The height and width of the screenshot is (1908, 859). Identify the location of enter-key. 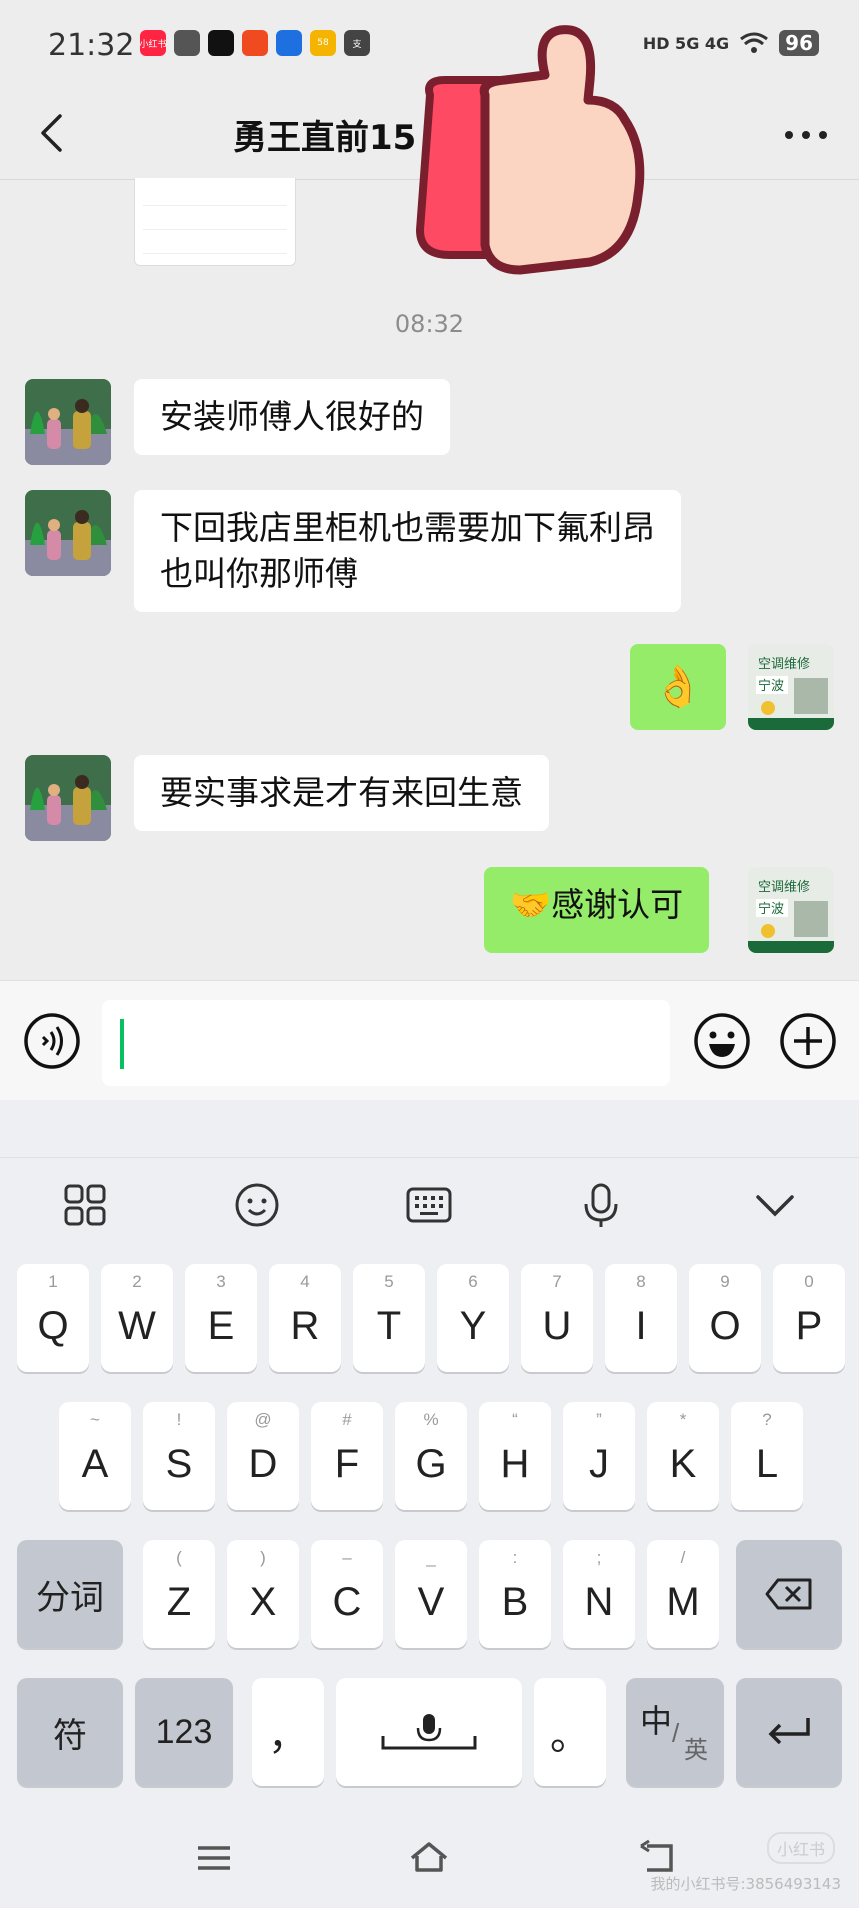
(789, 1732).